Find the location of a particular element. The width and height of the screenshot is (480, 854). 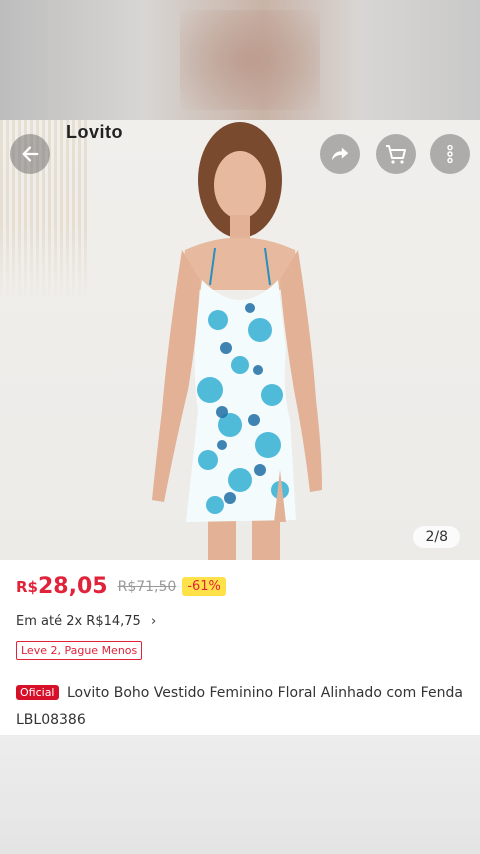

back-arrow-icon is located at coordinates (30, 154).